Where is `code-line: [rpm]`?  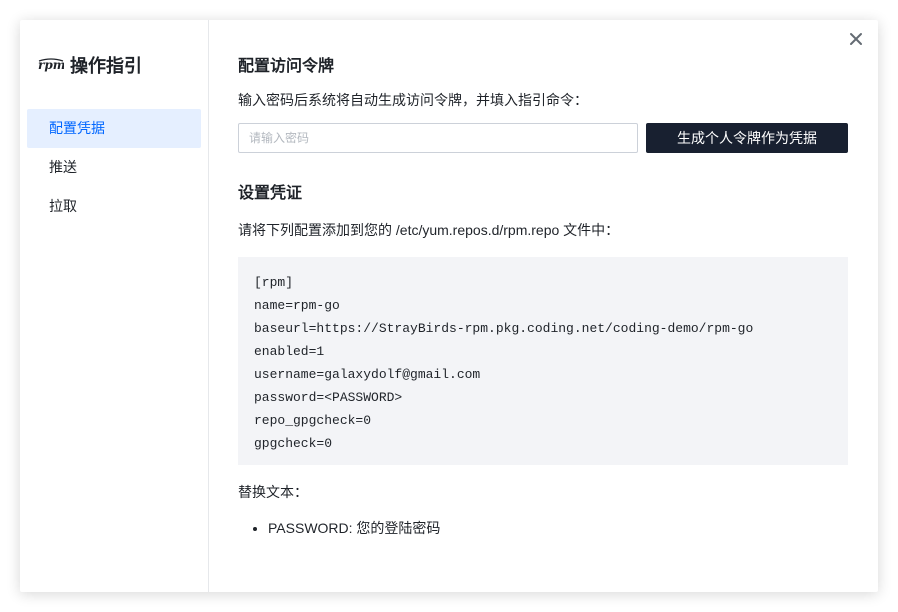 code-line: [rpm] is located at coordinates (274, 282).